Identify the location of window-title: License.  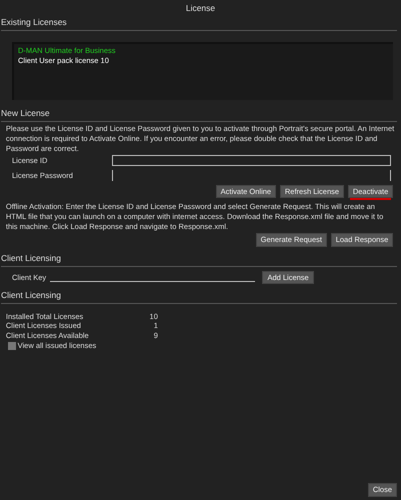
(200, 8).